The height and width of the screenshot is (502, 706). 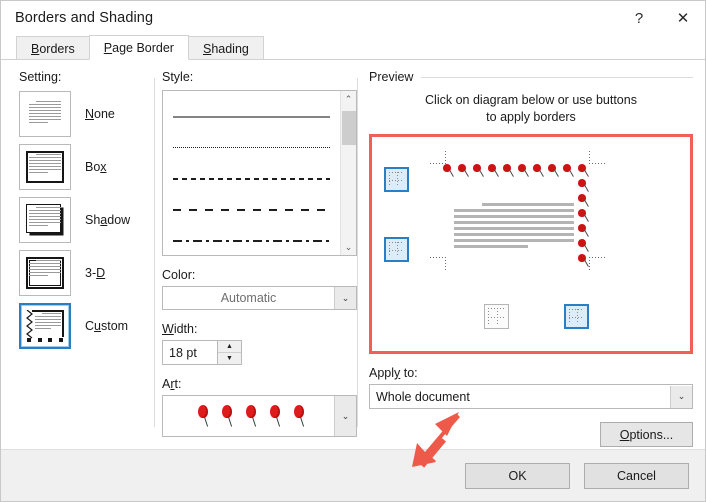 I want to click on preview-divider, so click(x=557, y=77).